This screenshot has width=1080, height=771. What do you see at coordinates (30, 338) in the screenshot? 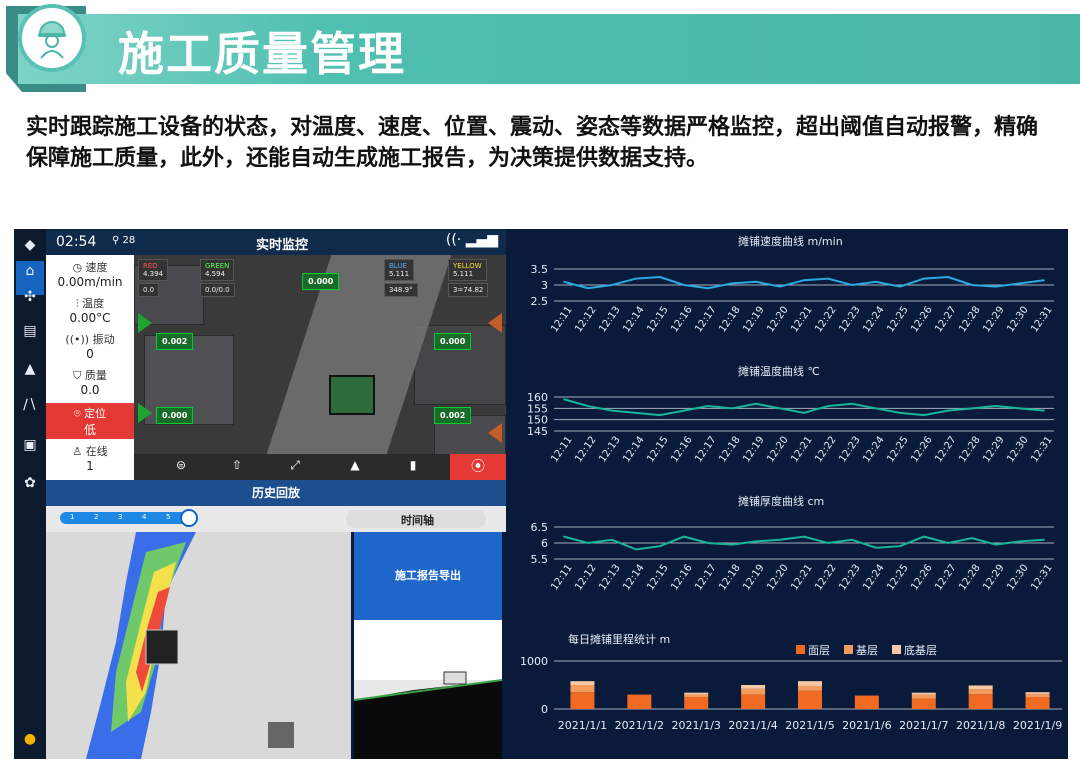
I see `sidebar-item-report: ▤` at bounding box center [30, 338].